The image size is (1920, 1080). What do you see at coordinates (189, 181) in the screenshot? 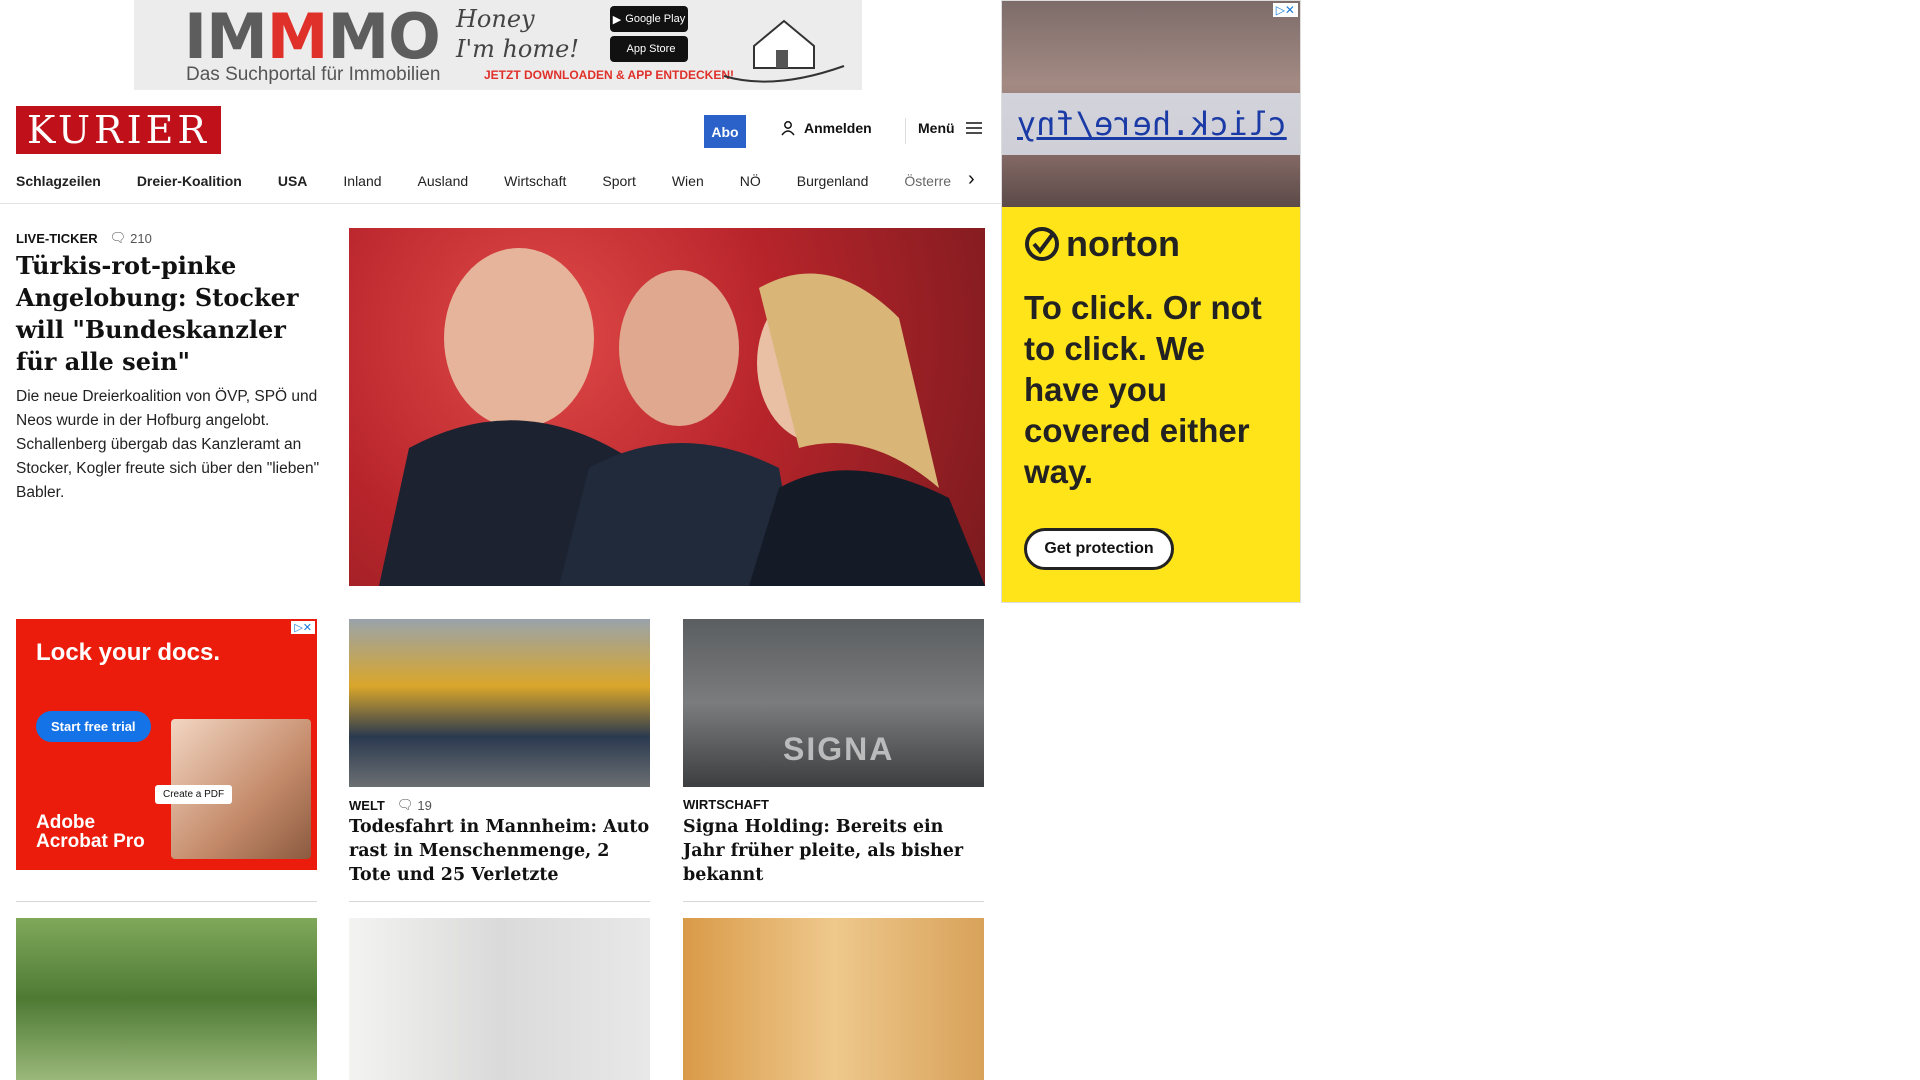
I see `nav-item-dreier-koalition: Dreier-Koalition` at bounding box center [189, 181].